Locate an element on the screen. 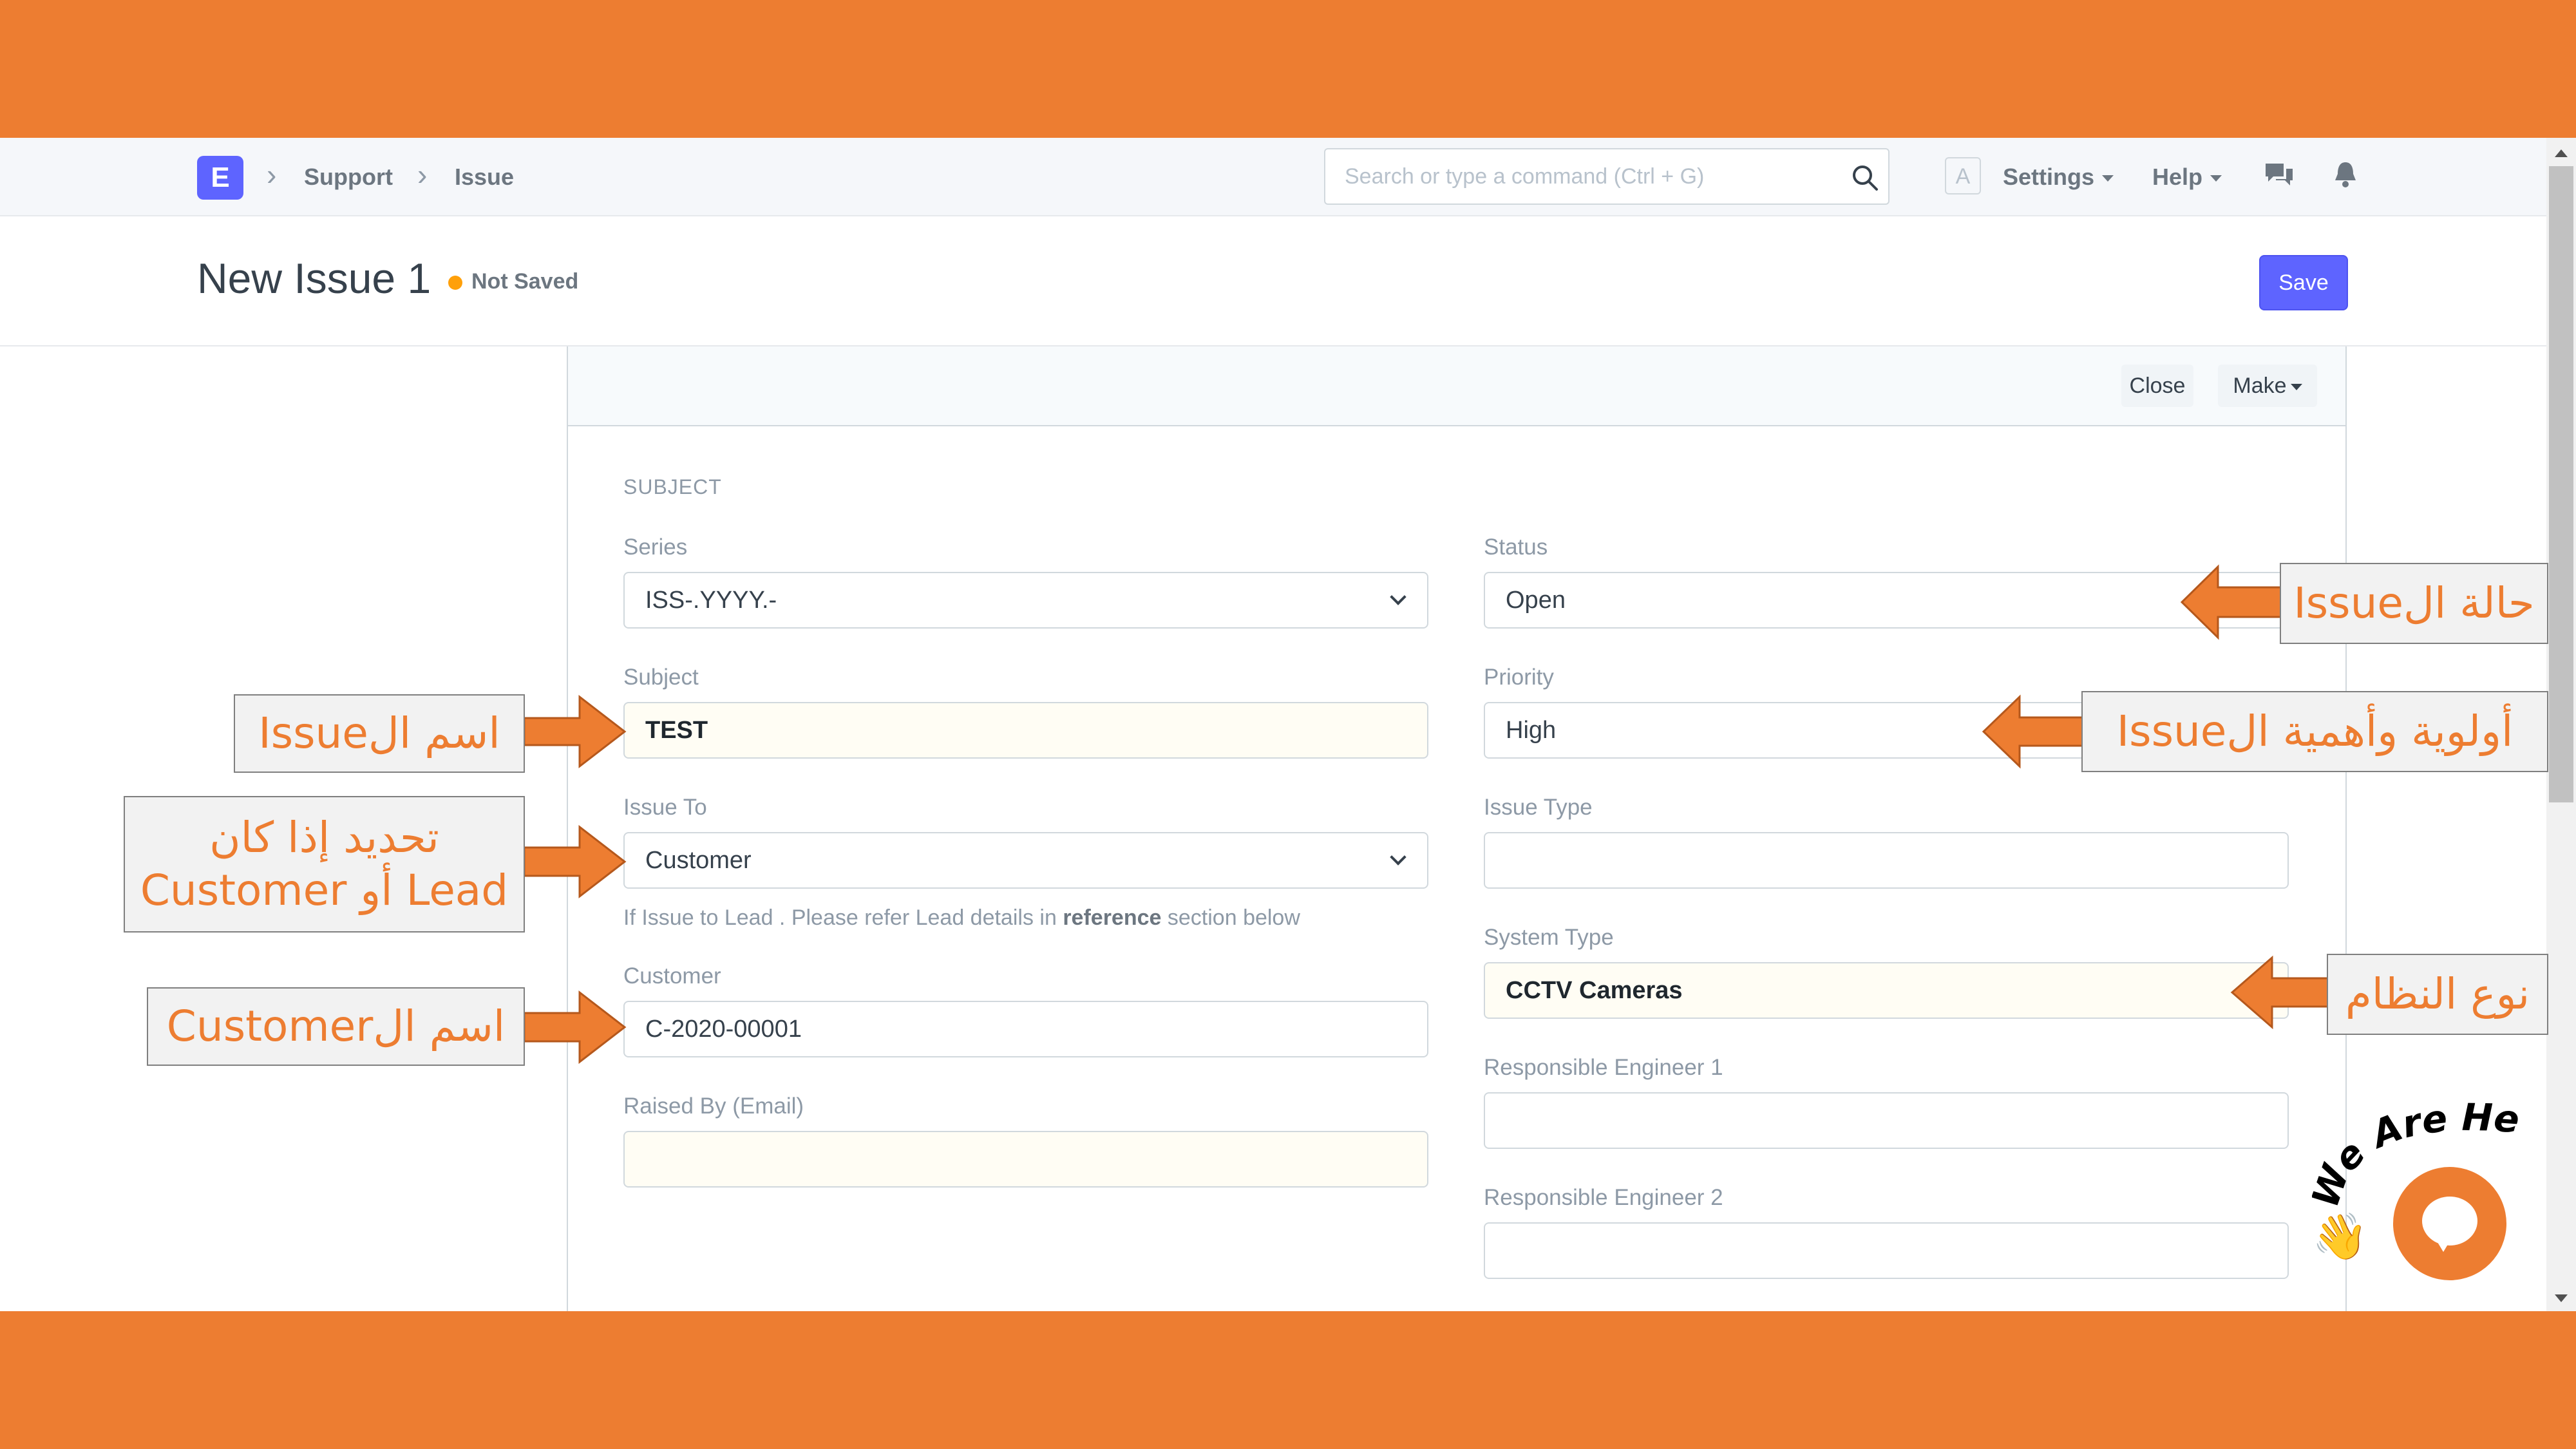 The image size is (2576, 1449). callout-issue-name: اسم الIssue is located at coordinates (380, 733).